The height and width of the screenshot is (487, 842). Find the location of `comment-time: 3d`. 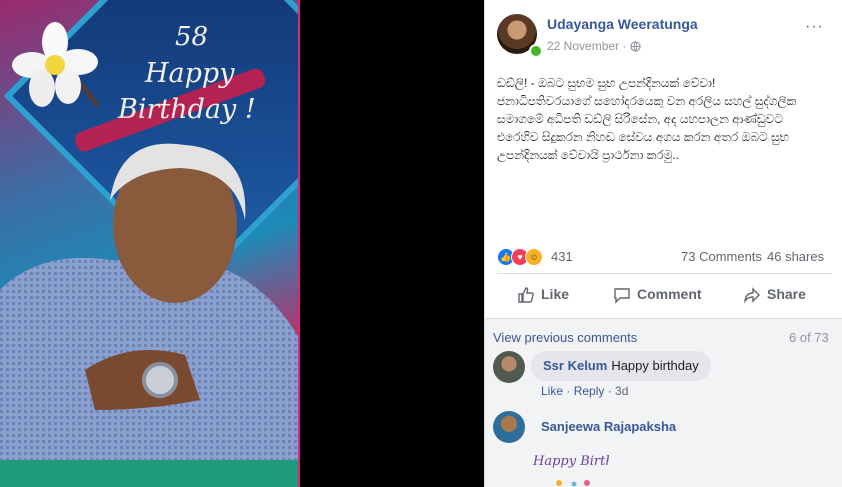

comment-time: 3d is located at coordinates (621, 391).